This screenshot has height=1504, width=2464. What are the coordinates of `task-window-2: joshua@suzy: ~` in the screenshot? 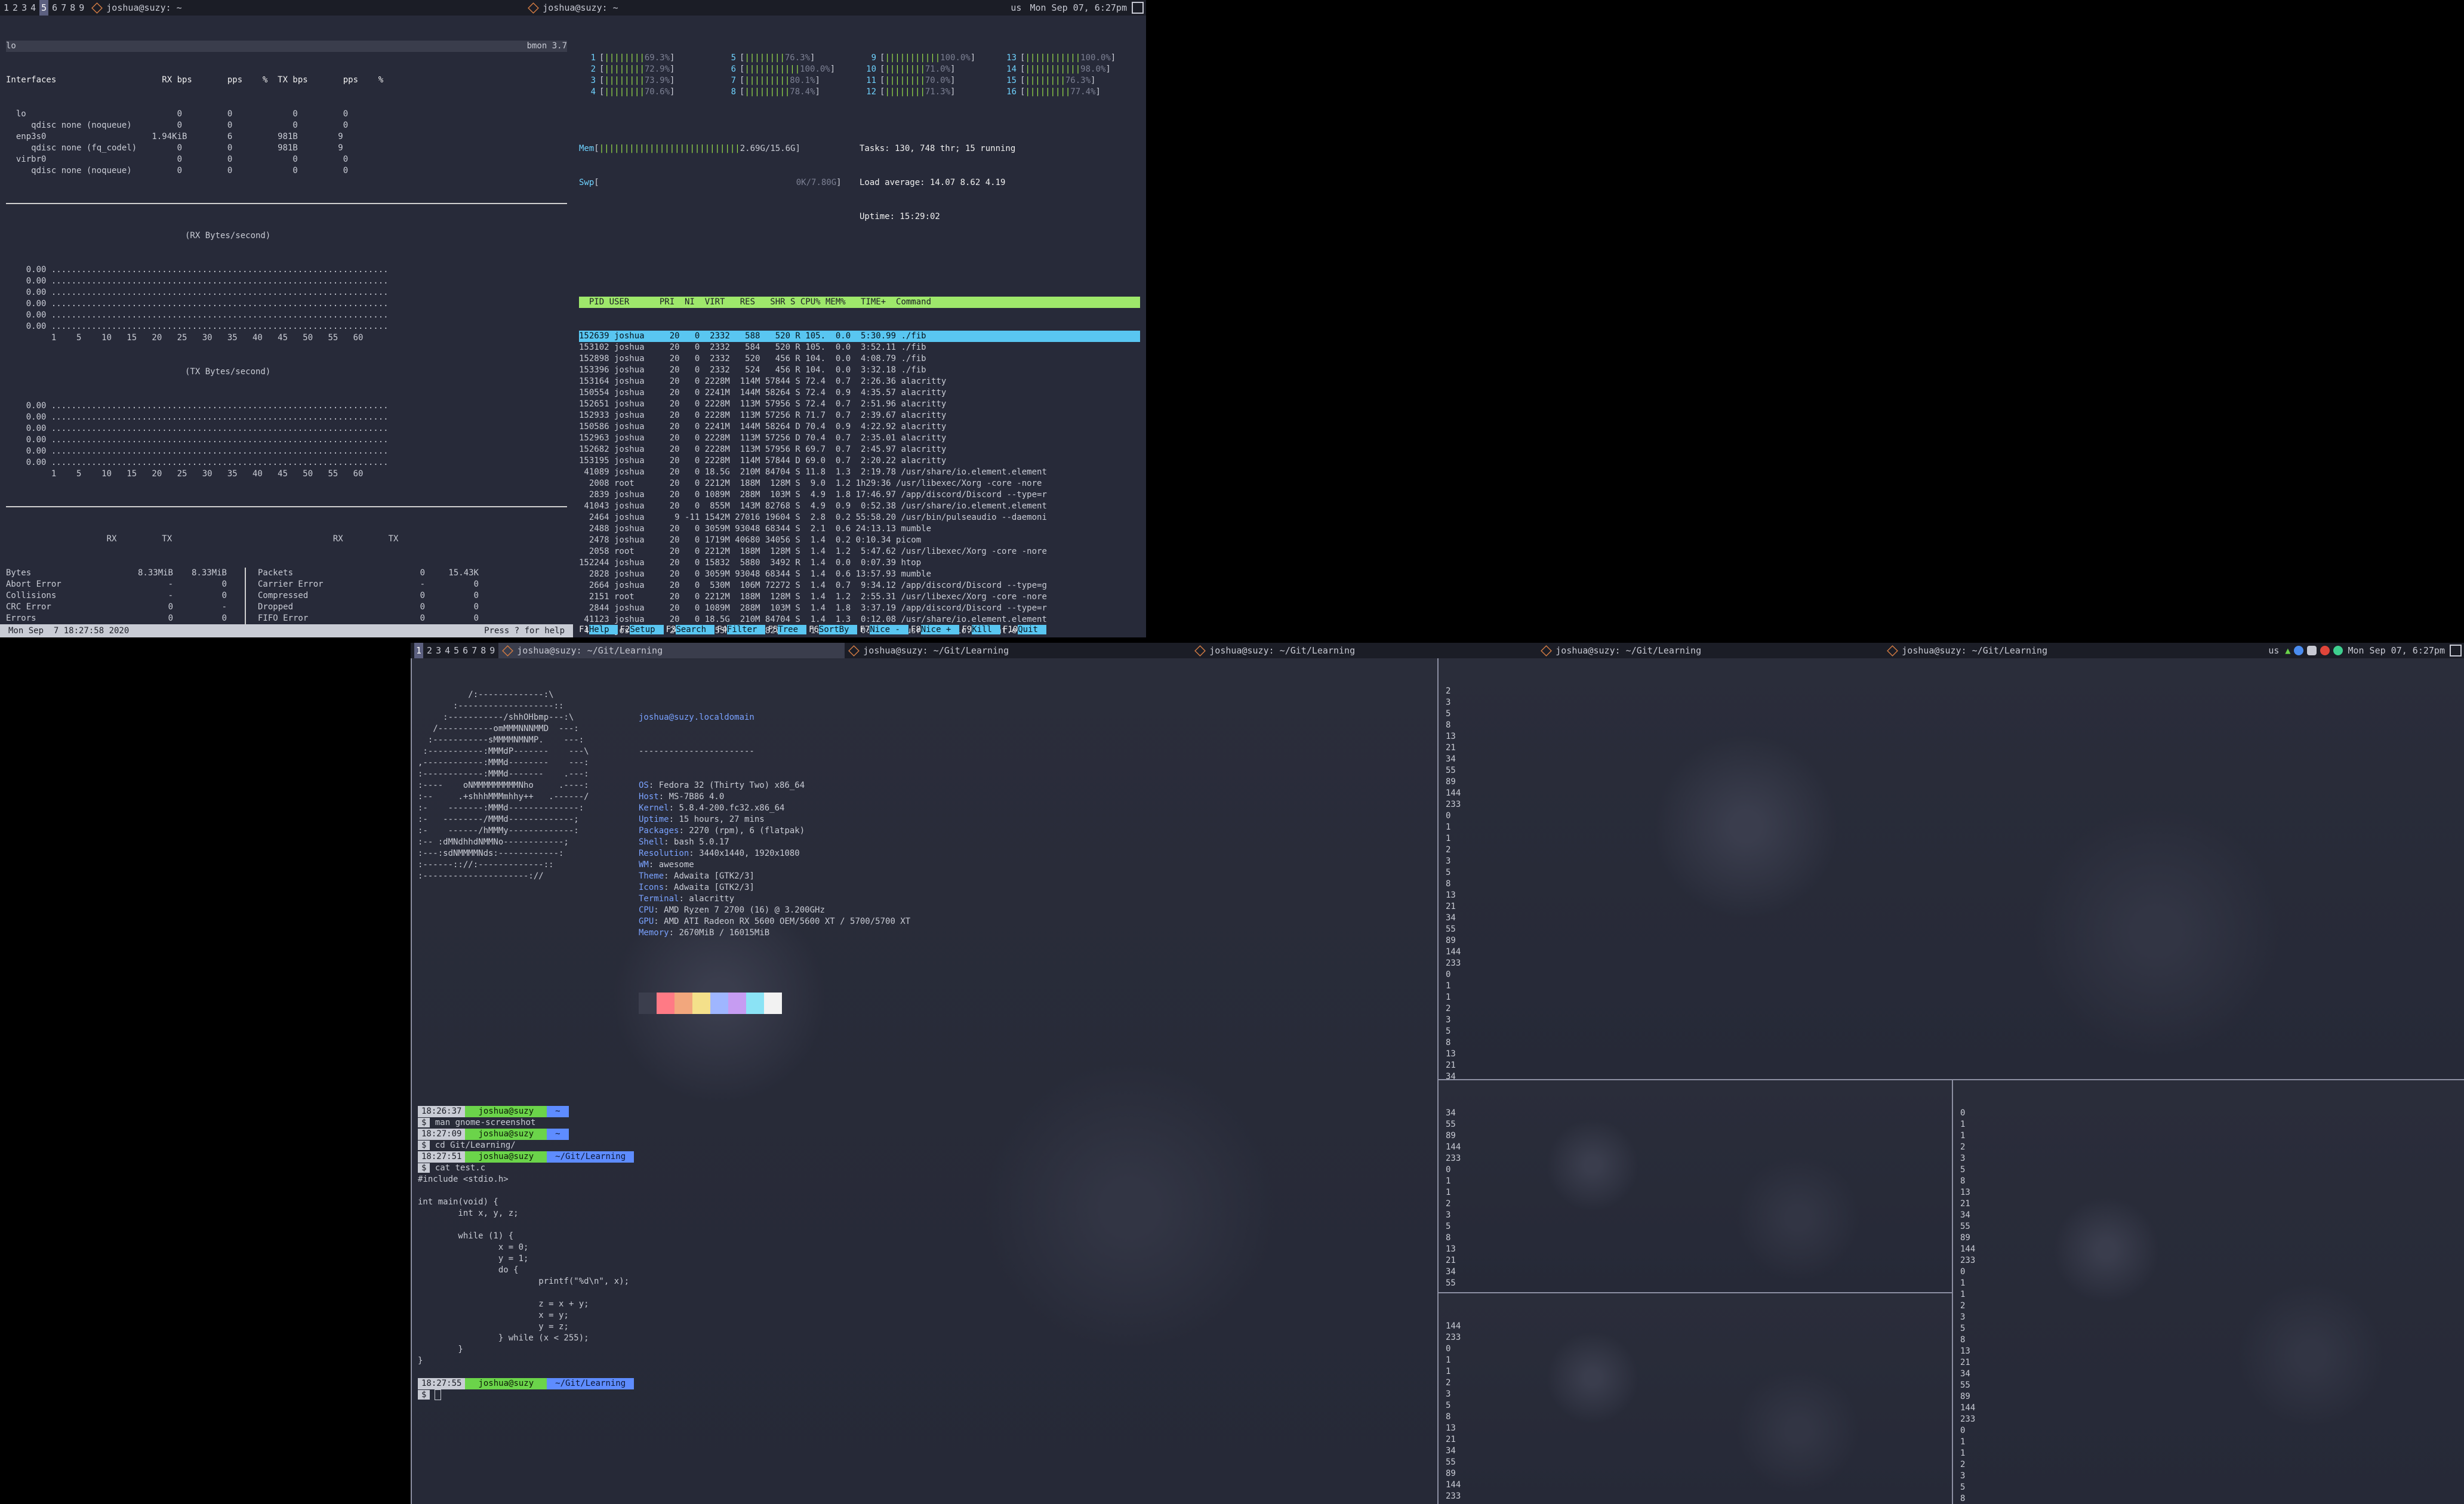 It's located at (751, 8).